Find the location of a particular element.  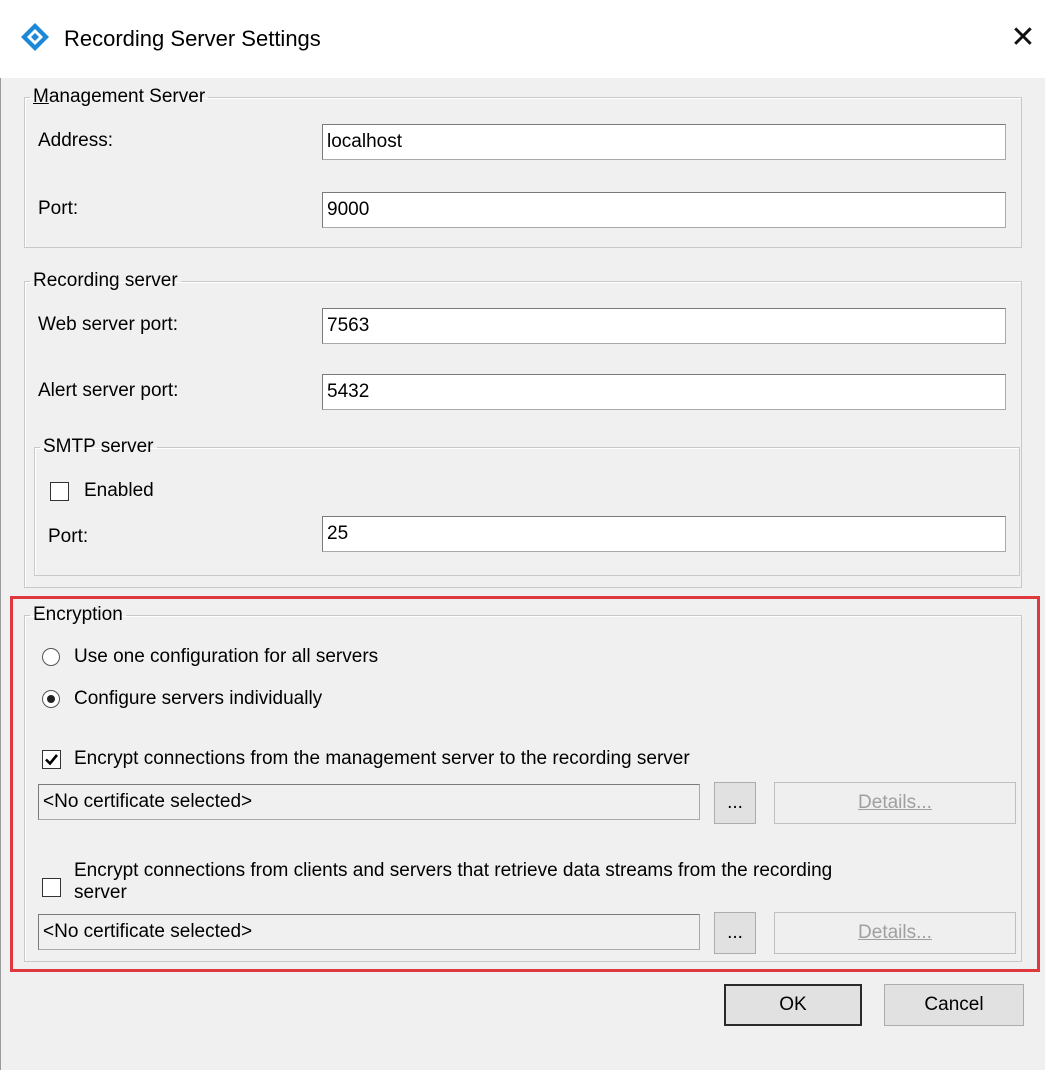

smtp-enabled-label: Enabled is located at coordinates (119, 491).